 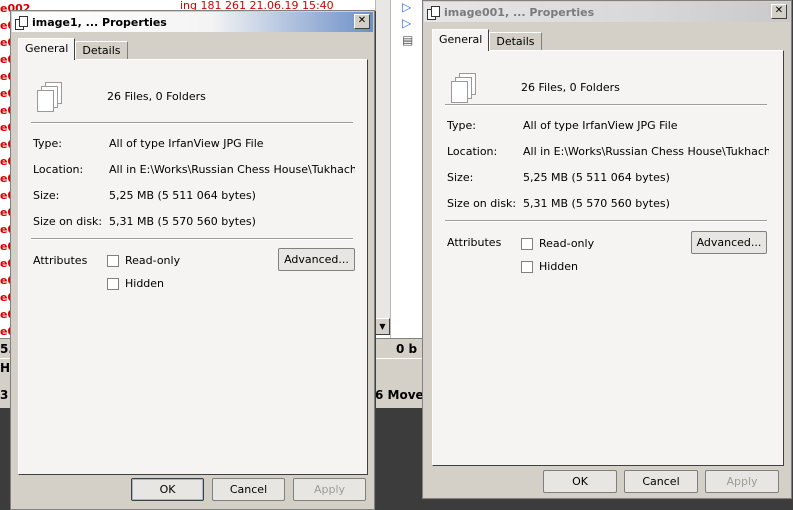 What do you see at coordinates (382, 167) in the screenshot?
I see `vertical-scrollbar` at bounding box center [382, 167].